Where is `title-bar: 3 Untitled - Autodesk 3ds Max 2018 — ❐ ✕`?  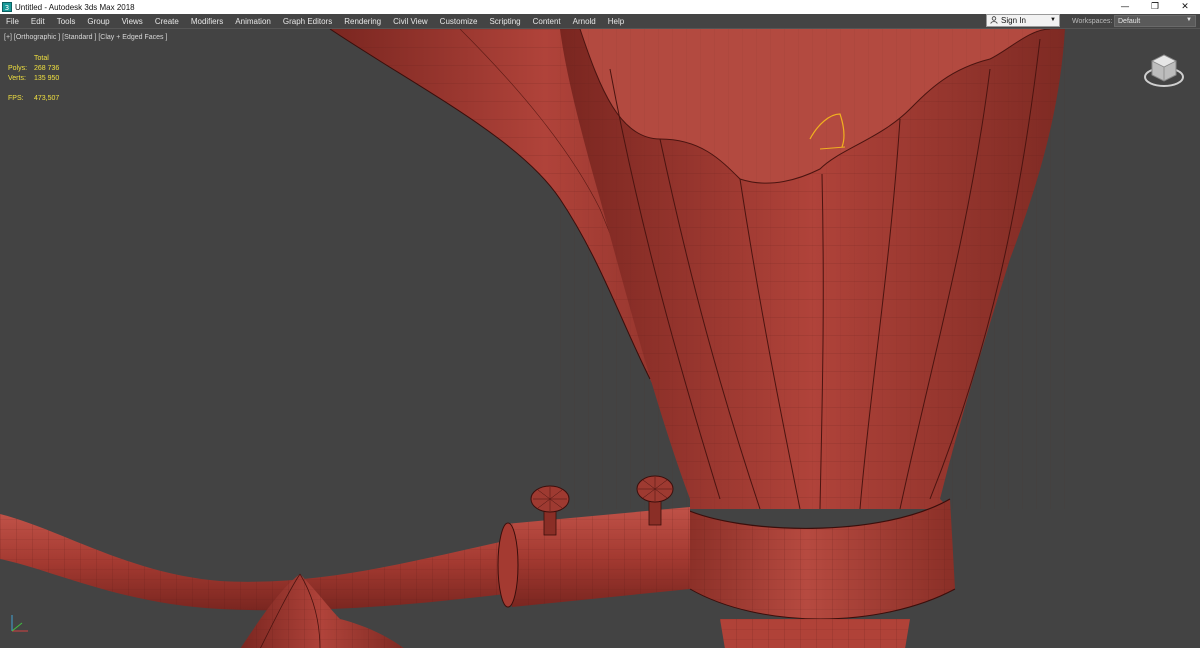 title-bar: 3 Untitled - Autodesk 3ds Max 2018 — ❐ ✕ is located at coordinates (600, 7).